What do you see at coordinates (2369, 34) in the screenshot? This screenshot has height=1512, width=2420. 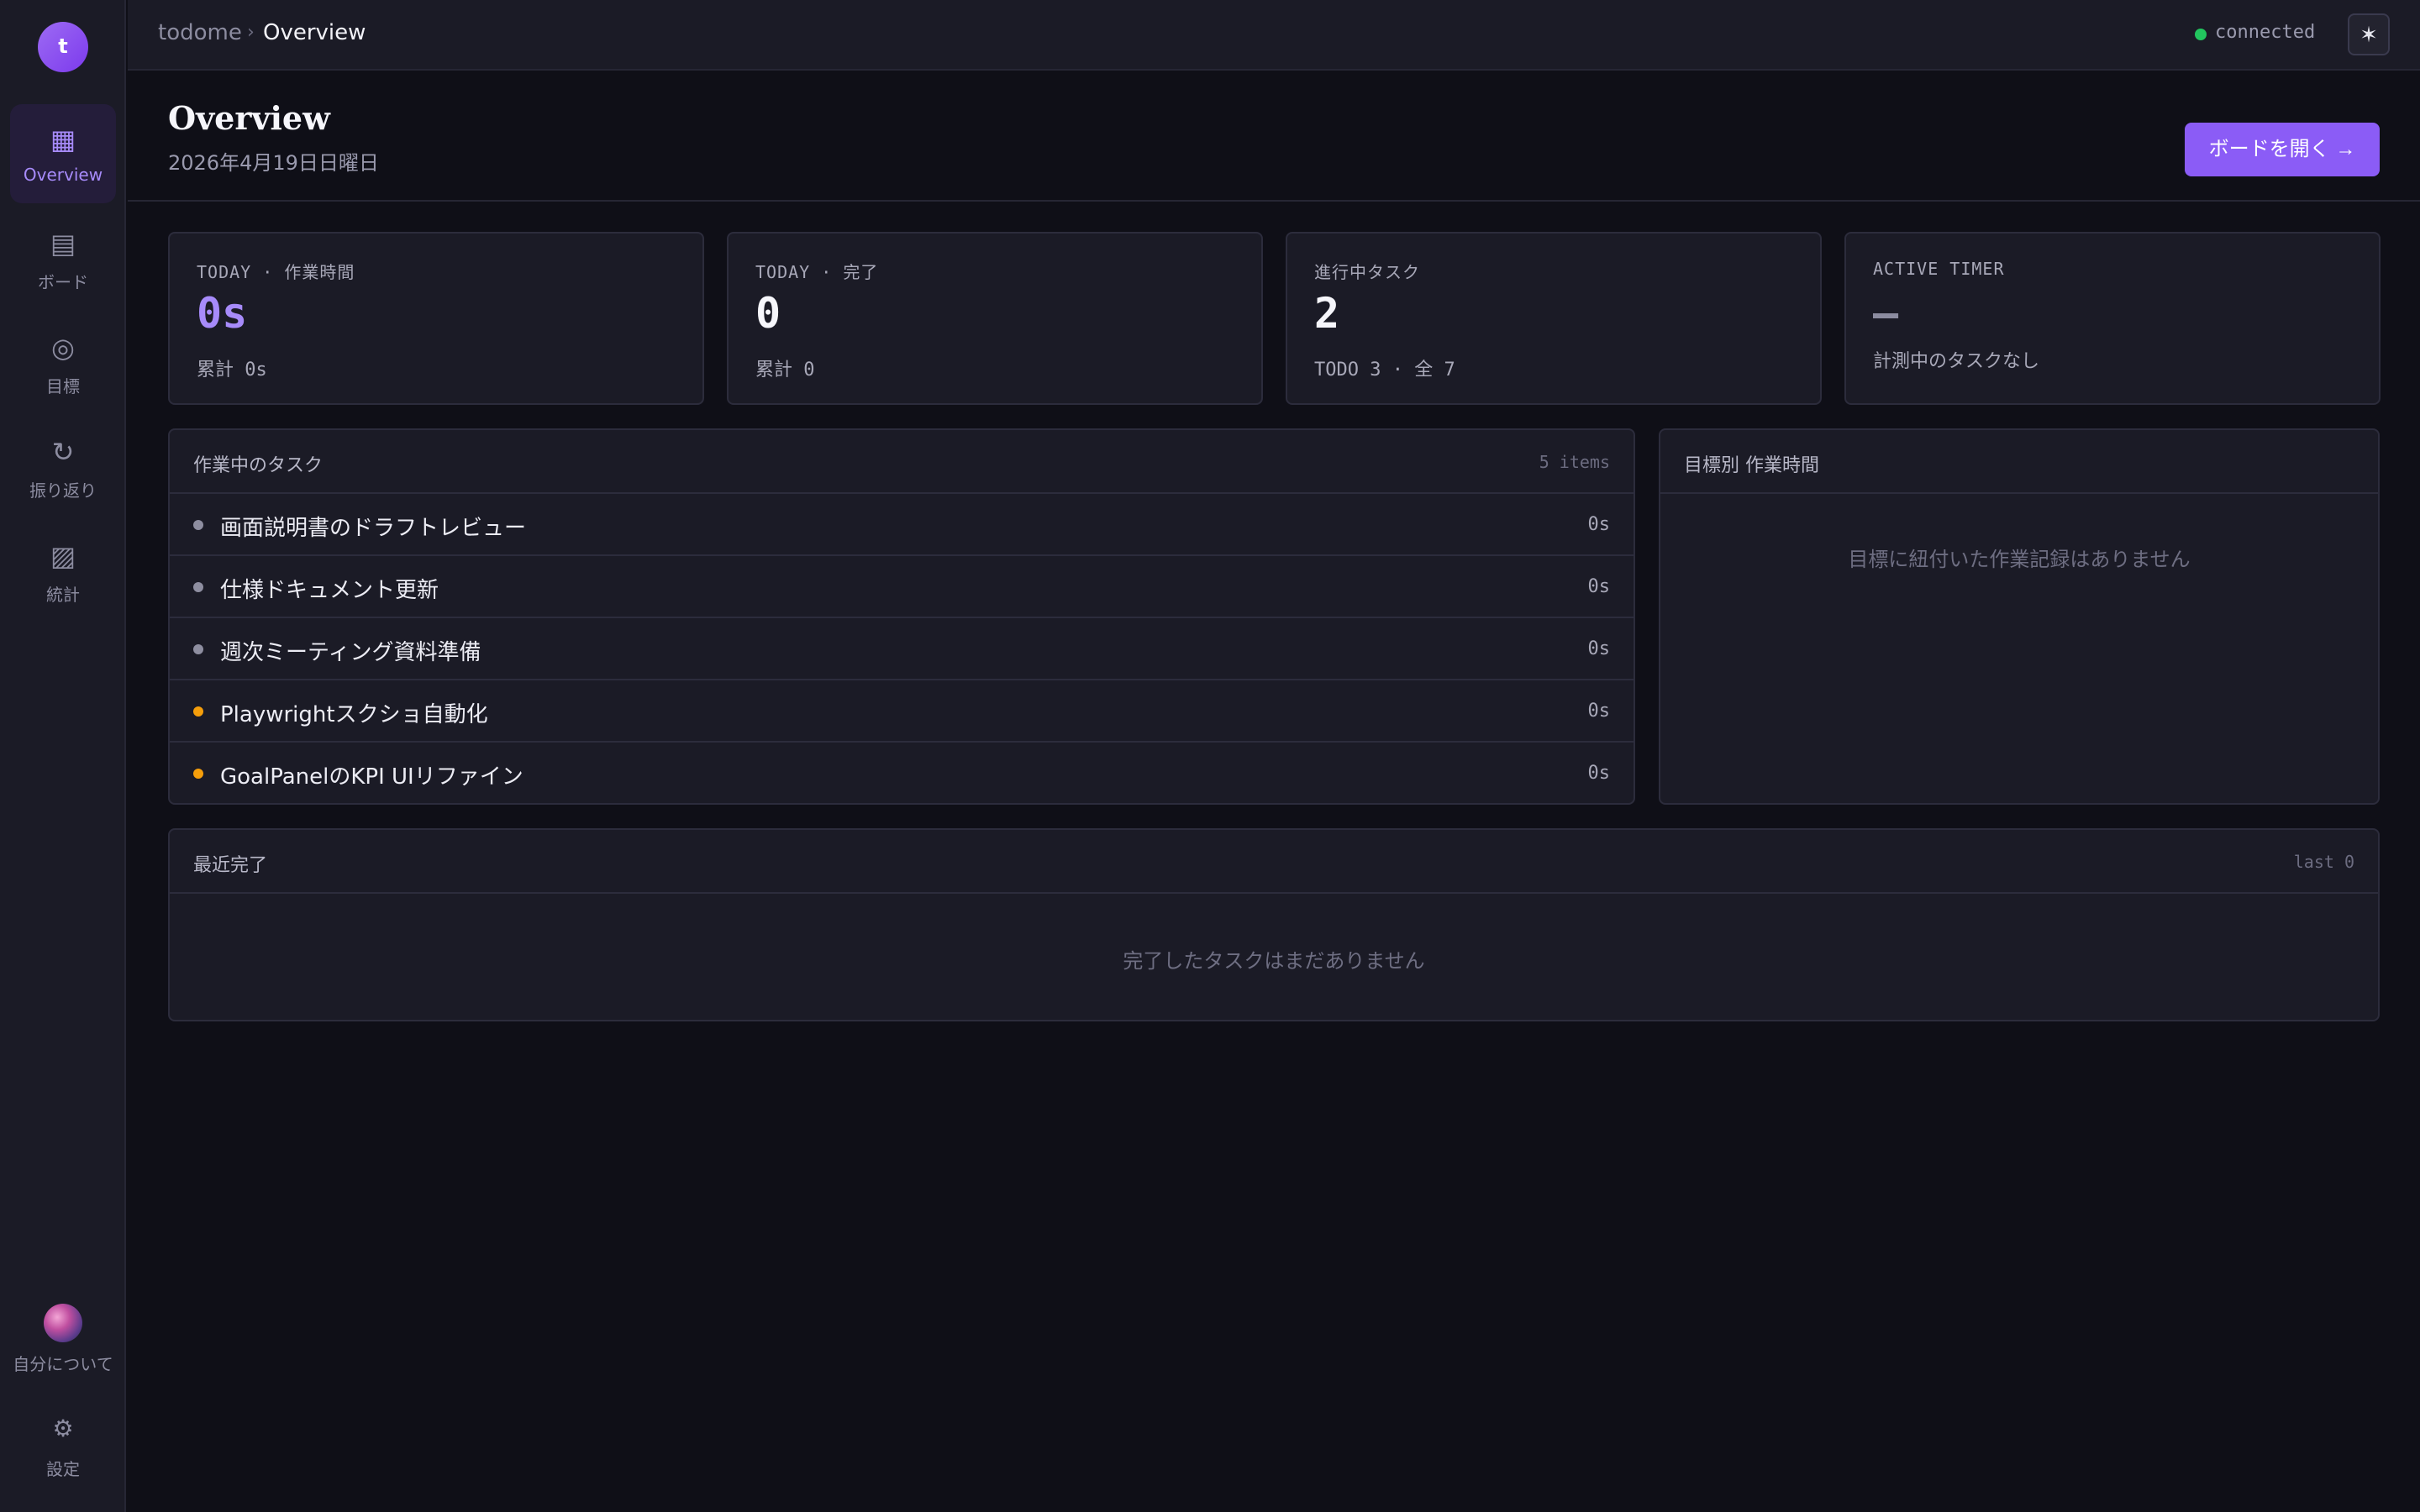 I see `theme-toggle-button: ✶` at bounding box center [2369, 34].